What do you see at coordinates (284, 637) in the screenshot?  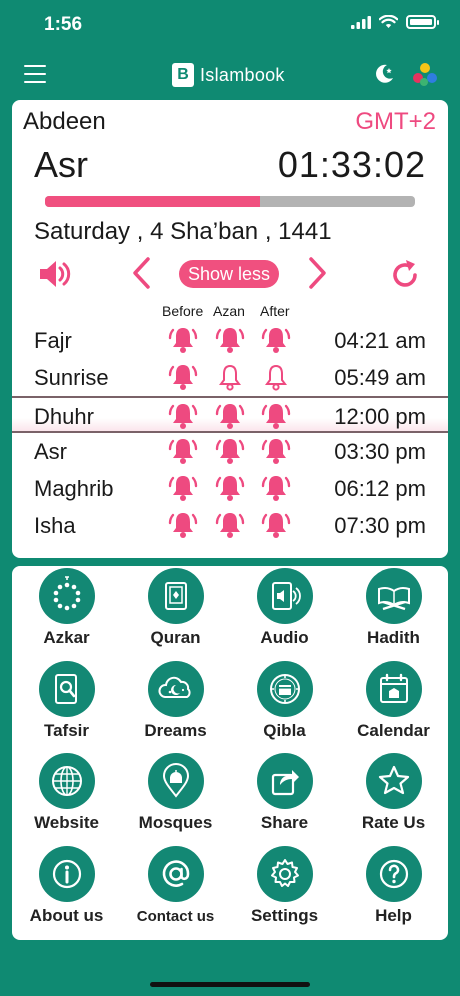 I see `menu-label: Audio` at bounding box center [284, 637].